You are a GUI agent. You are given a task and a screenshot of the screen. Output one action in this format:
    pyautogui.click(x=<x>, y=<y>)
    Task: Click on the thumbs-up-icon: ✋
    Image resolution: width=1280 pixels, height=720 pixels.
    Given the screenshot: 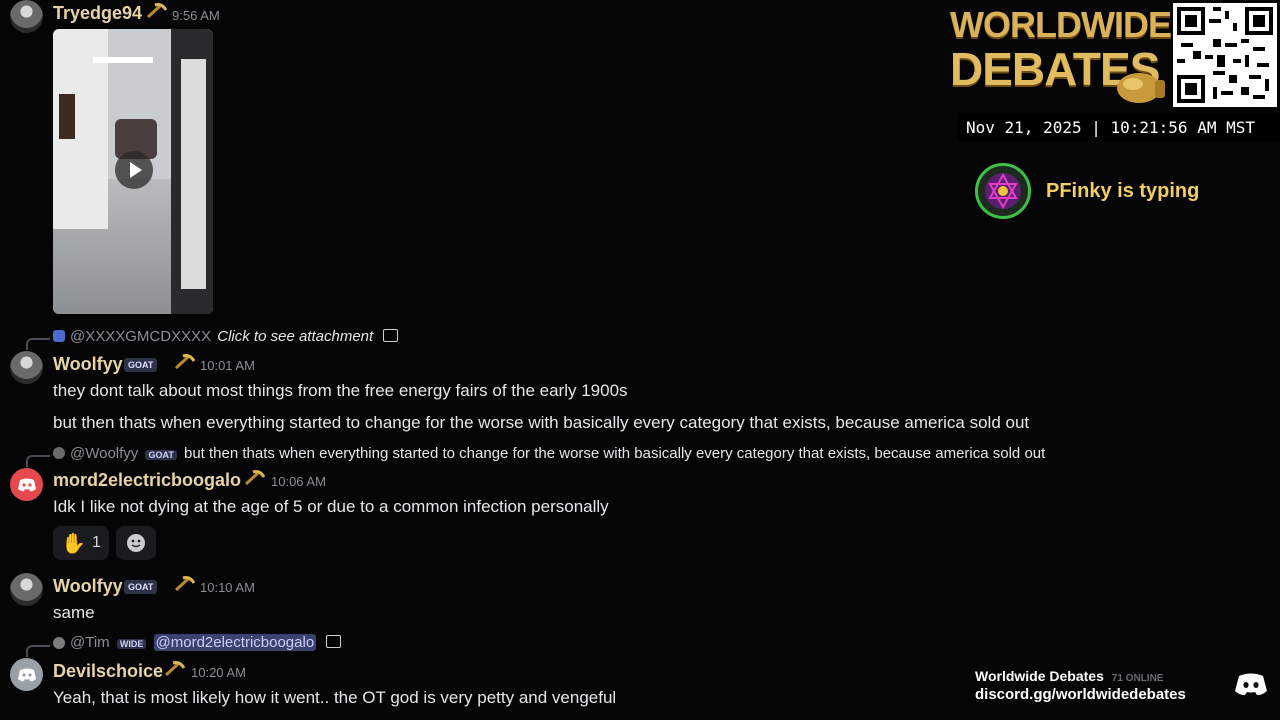 What is the action you would take?
    pyautogui.click(x=73, y=543)
    